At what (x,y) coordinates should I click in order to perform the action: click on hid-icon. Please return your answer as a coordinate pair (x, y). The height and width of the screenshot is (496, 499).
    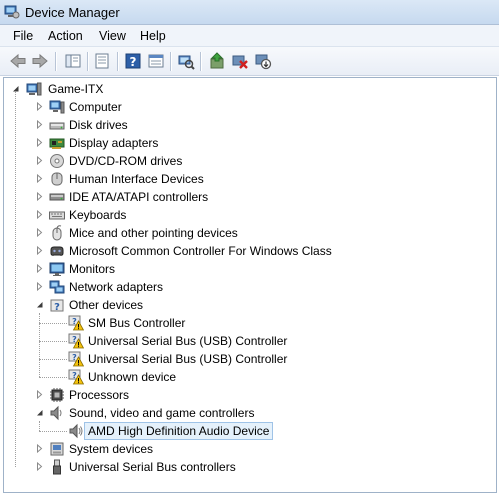
    Looking at the image, I should click on (57, 179).